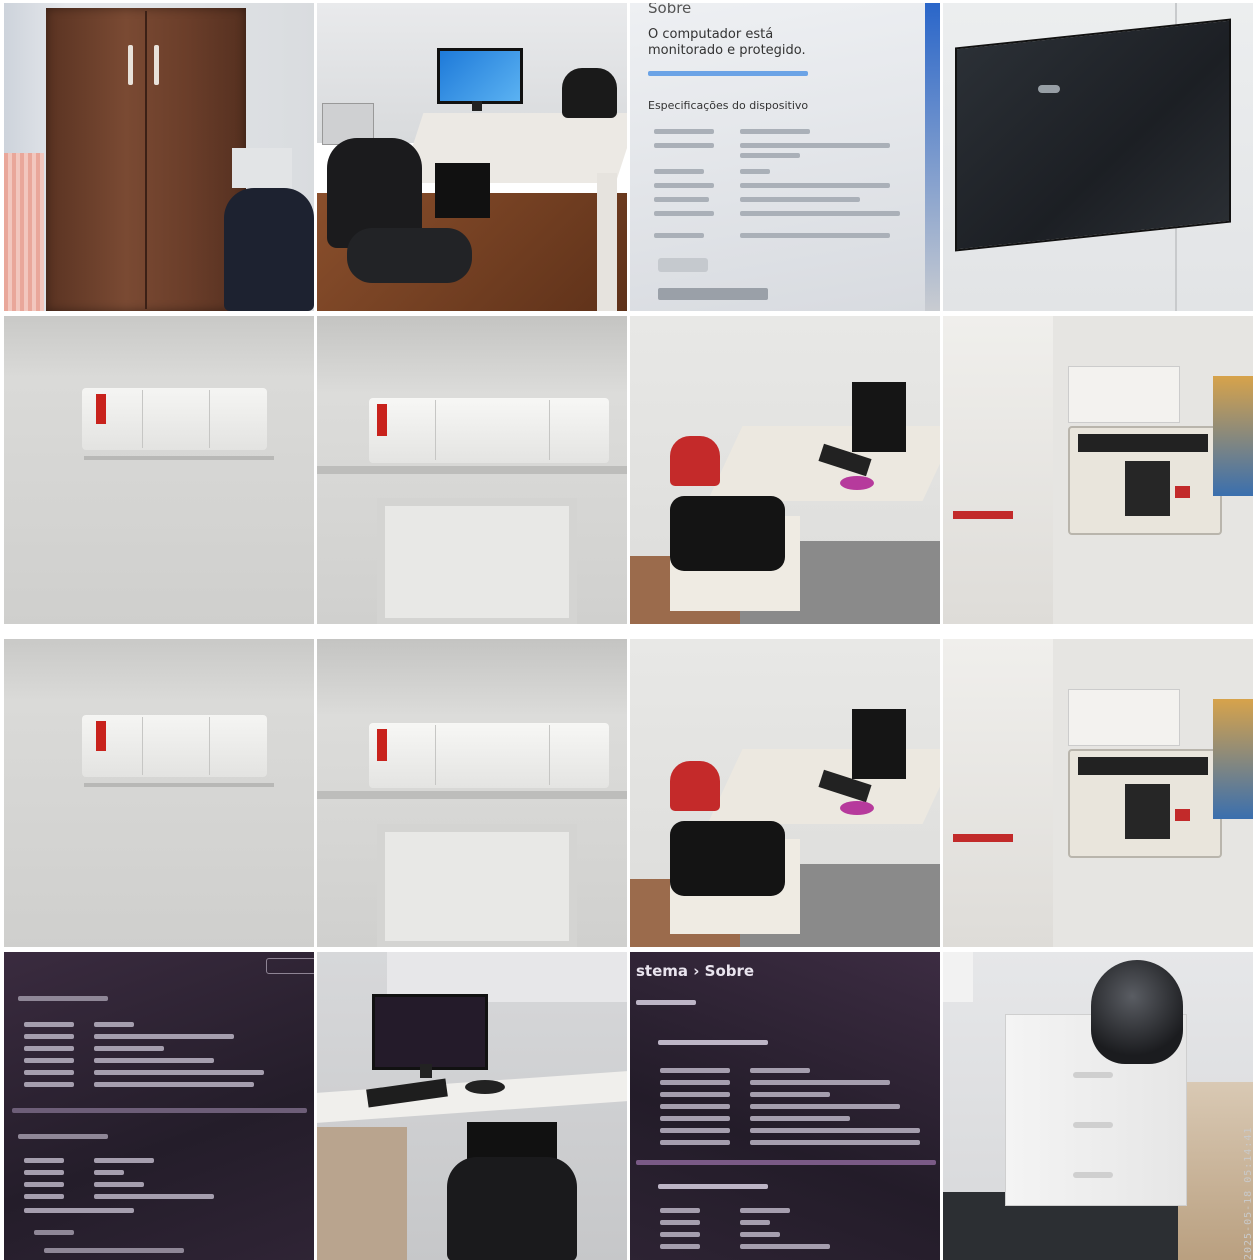  What do you see at coordinates (998, 470) in the screenshot?
I see `paper-stack` at bounding box center [998, 470].